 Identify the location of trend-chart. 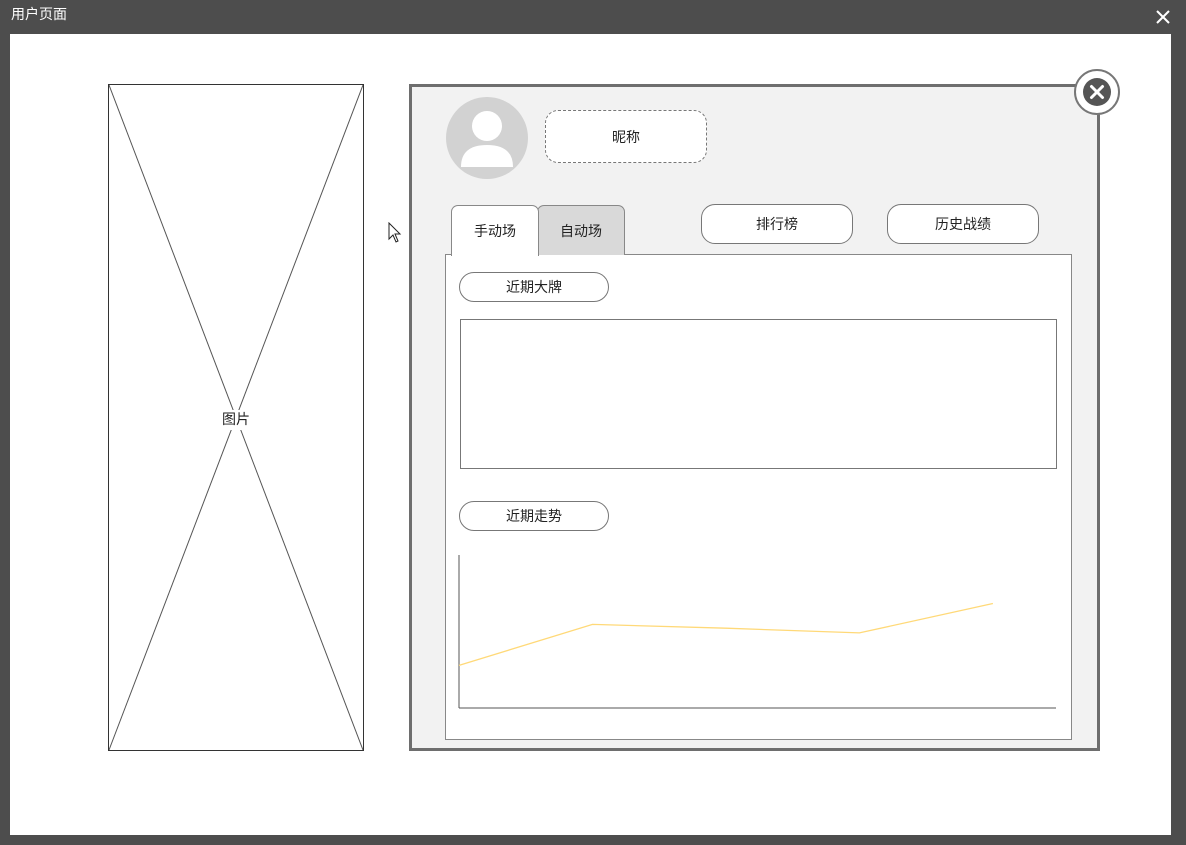
(757, 632).